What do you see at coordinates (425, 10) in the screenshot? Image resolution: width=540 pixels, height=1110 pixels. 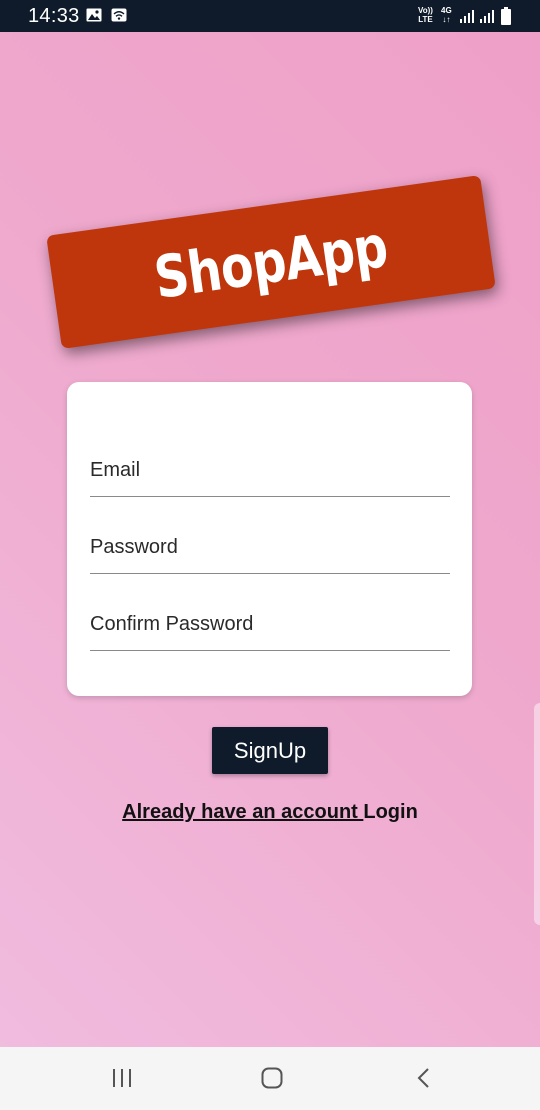 I see `volte-label: Vo))` at bounding box center [425, 10].